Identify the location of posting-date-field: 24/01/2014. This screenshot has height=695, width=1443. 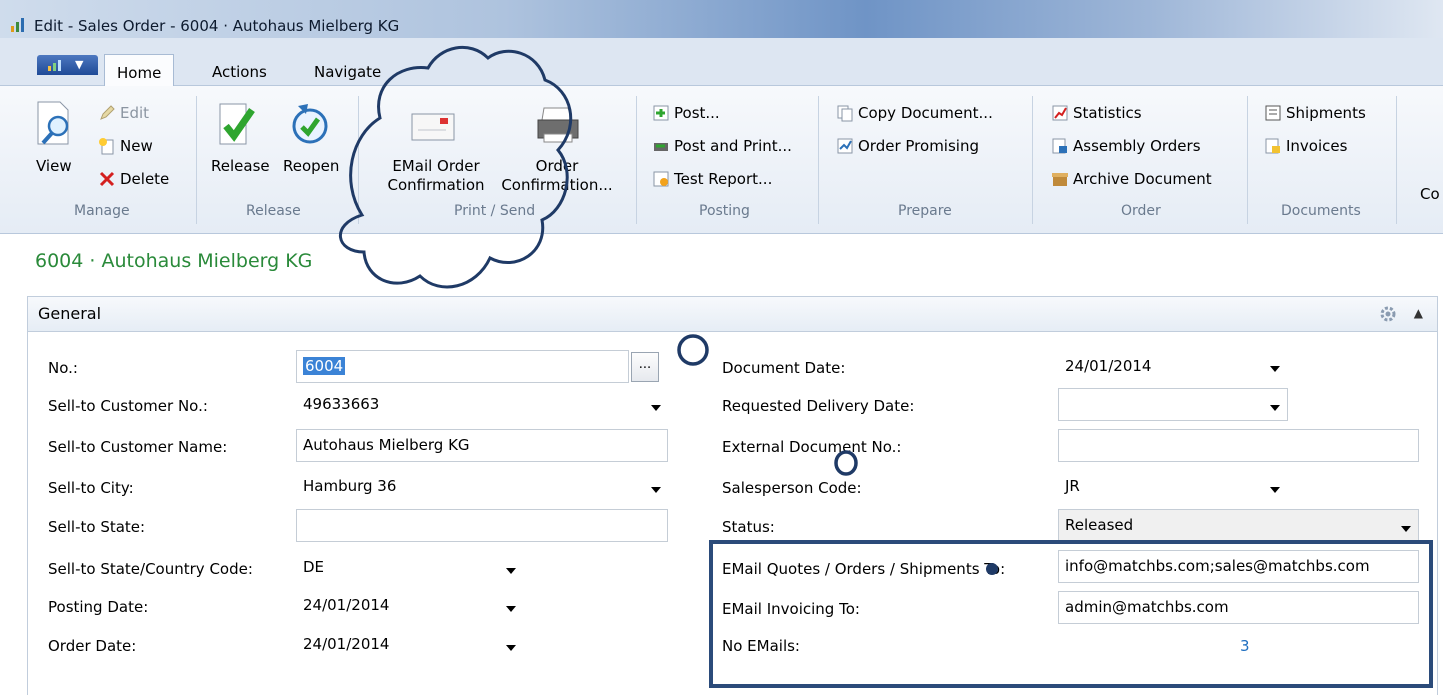
(411, 605).